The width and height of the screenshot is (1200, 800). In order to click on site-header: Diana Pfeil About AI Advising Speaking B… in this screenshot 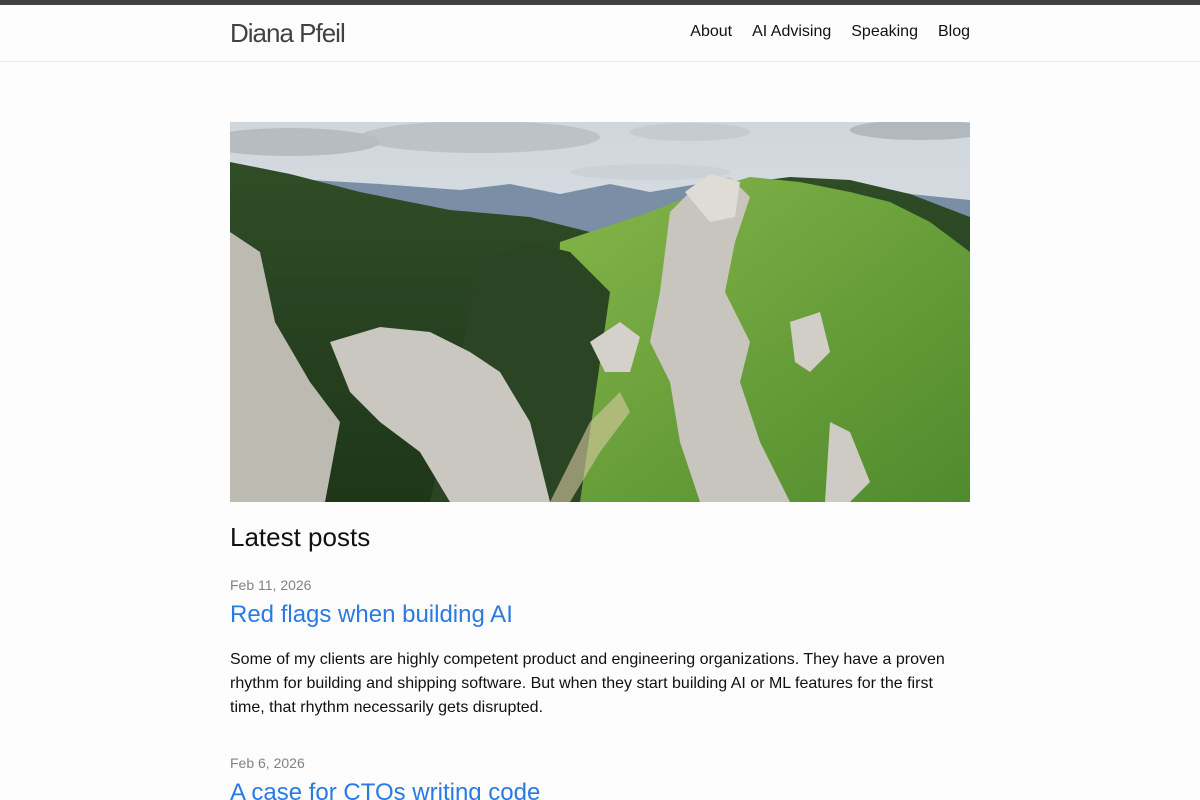, I will do `click(600, 33)`.